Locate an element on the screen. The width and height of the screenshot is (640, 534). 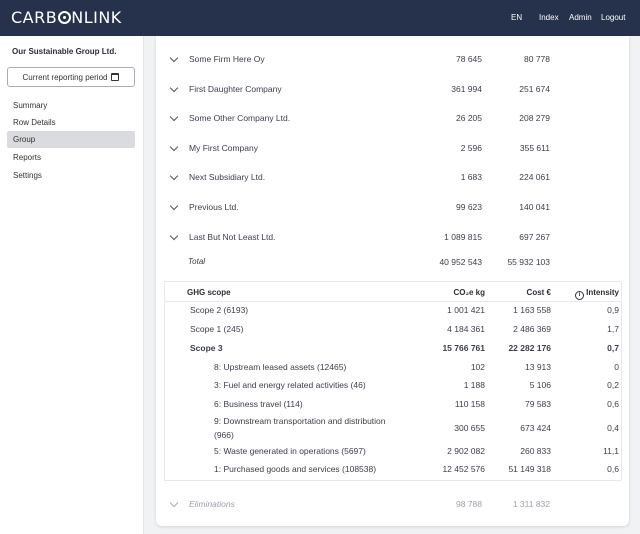
header-ghg-scope: GHG scope is located at coordinates (209, 292).